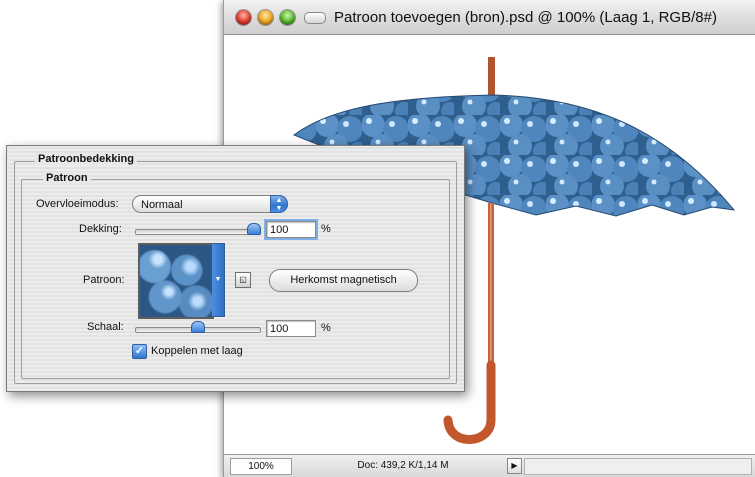  Describe the element at coordinates (100, 229) in the screenshot. I see `opacity-label: Dekking:` at that location.